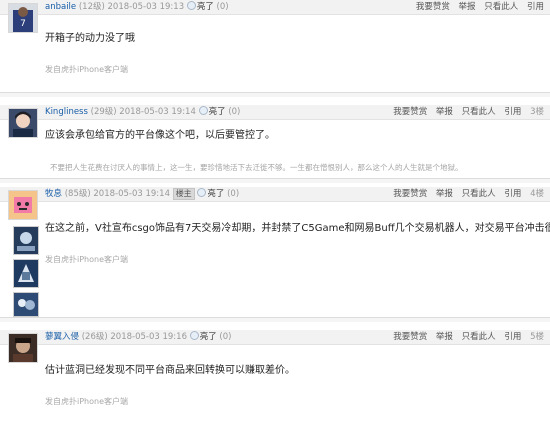 The image size is (550, 433). Describe the element at coordinates (146, 7) in the screenshot. I see `post-time: 2018-05-03 19:13` at that location.